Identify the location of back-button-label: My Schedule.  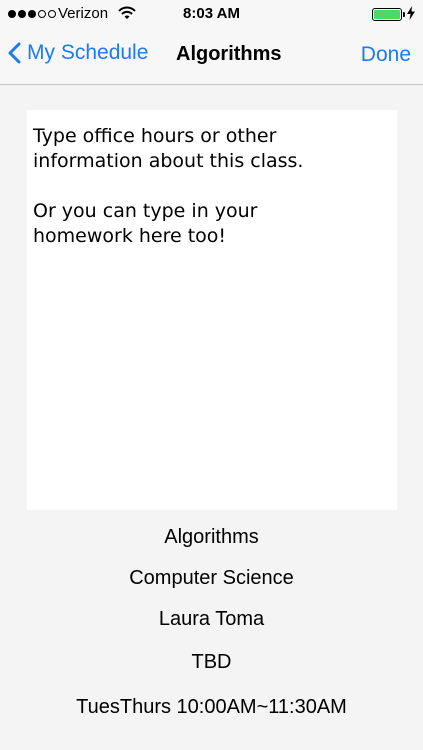
(88, 52).